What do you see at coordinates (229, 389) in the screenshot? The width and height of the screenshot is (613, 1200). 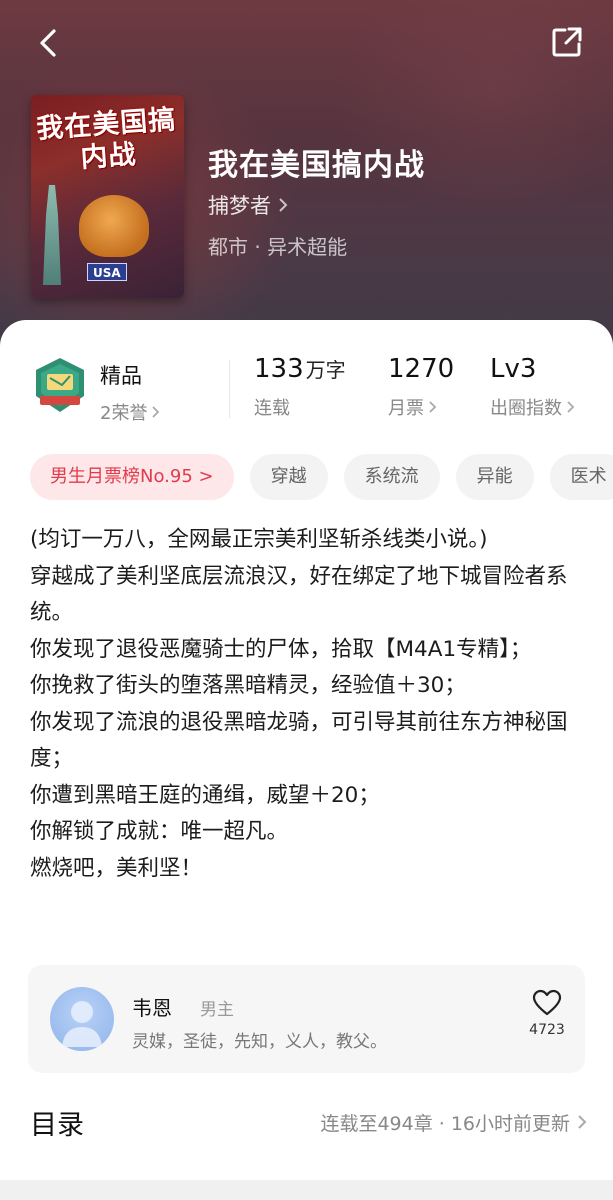 I see `divider` at bounding box center [229, 389].